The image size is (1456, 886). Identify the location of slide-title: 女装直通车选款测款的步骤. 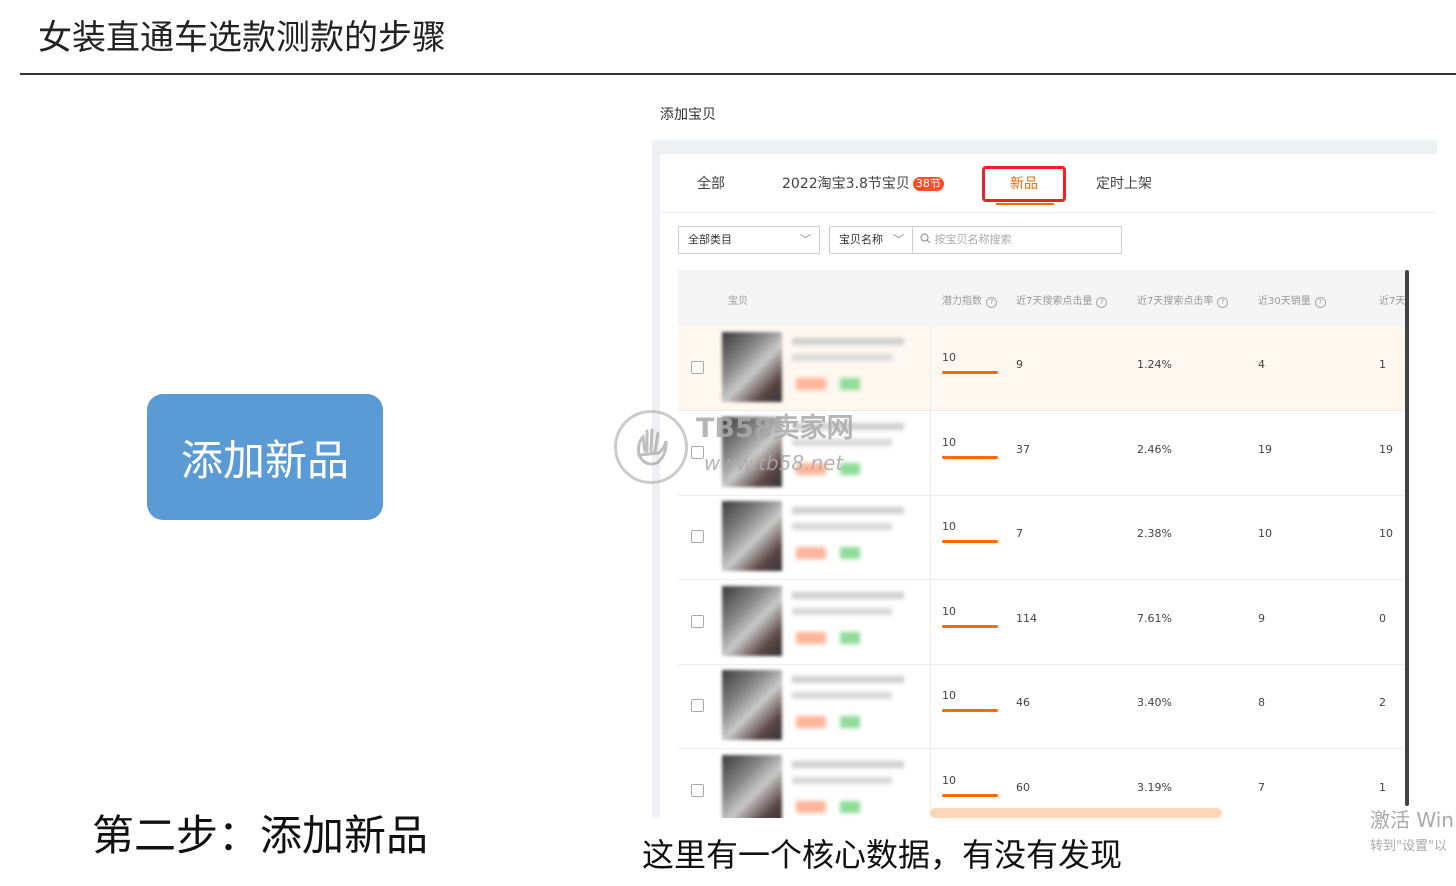
(242, 38).